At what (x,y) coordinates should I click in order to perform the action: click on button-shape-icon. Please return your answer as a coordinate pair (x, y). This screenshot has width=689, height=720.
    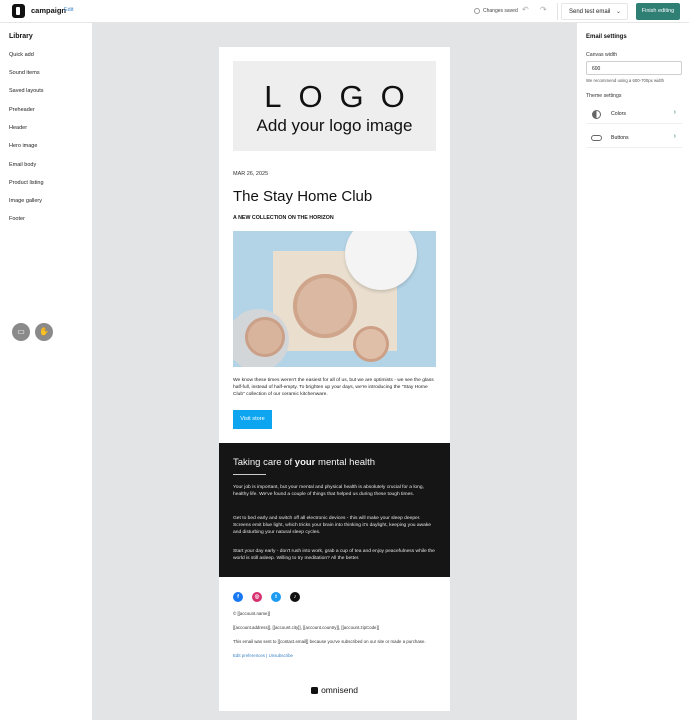
    Looking at the image, I should click on (596, 138).